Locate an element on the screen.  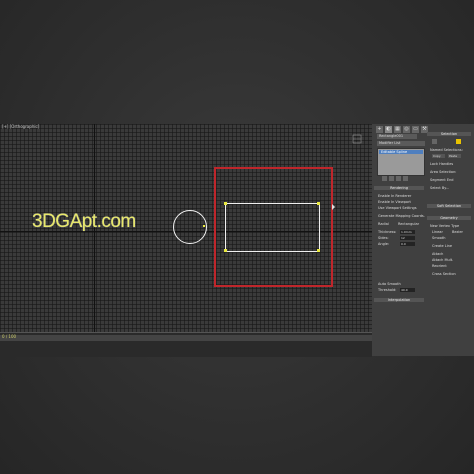
create-line-button: Create Line is located at coordinates (442, 246).